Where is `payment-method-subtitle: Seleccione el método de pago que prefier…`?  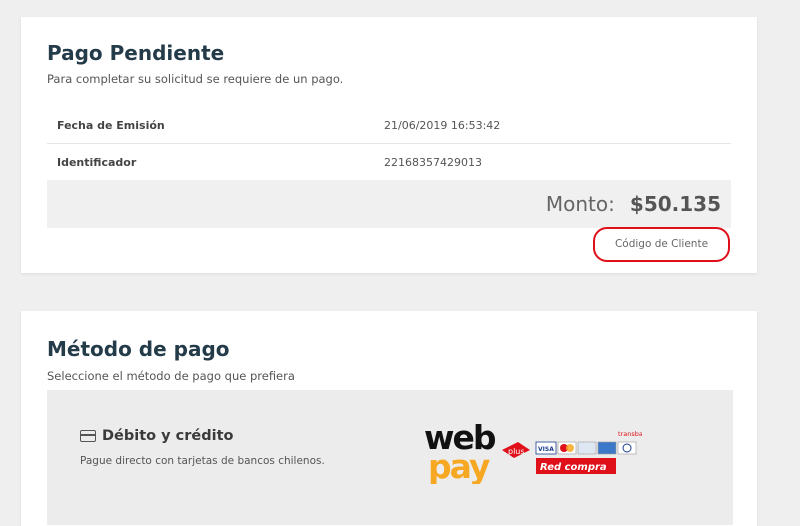
payment-method-subtitle: Seleccione el método de pago que prefier… is located at coordinates (171, 376).